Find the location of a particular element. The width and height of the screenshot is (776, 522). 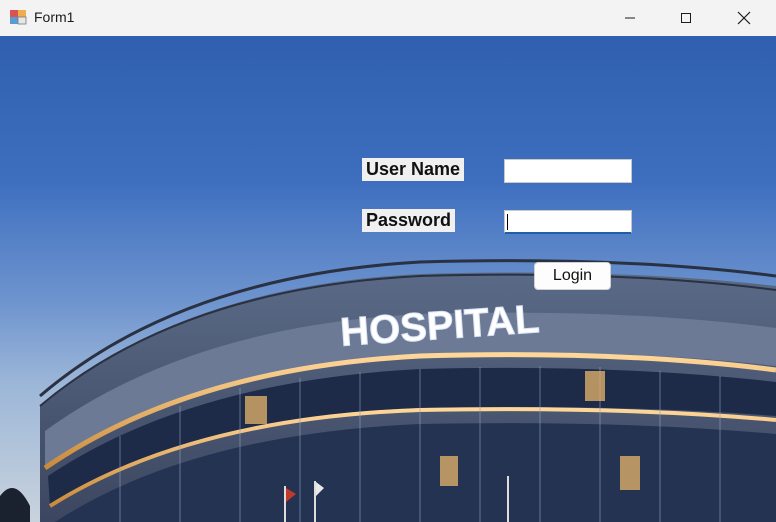

minimize-button is located at coordinates (630, 18).